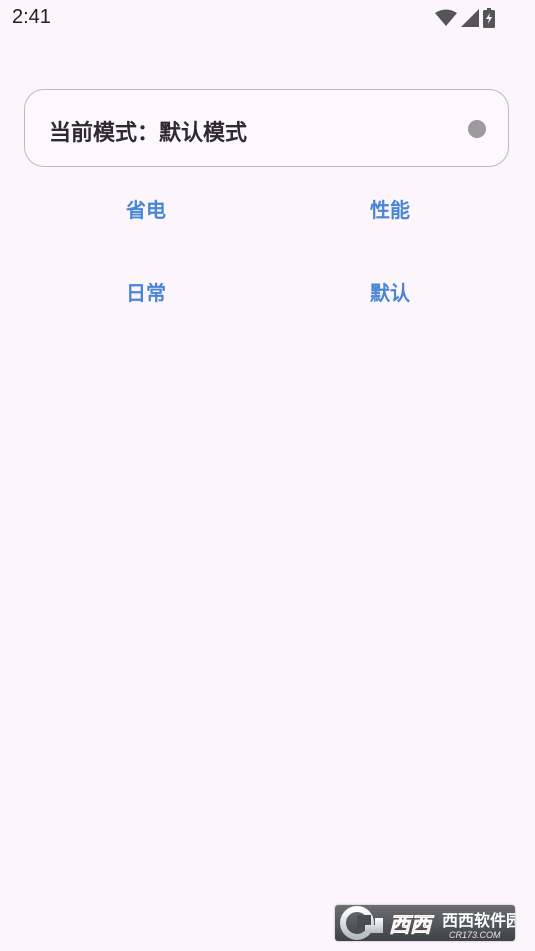  I want to click on status-bar: 2:41, so click(267, 18).